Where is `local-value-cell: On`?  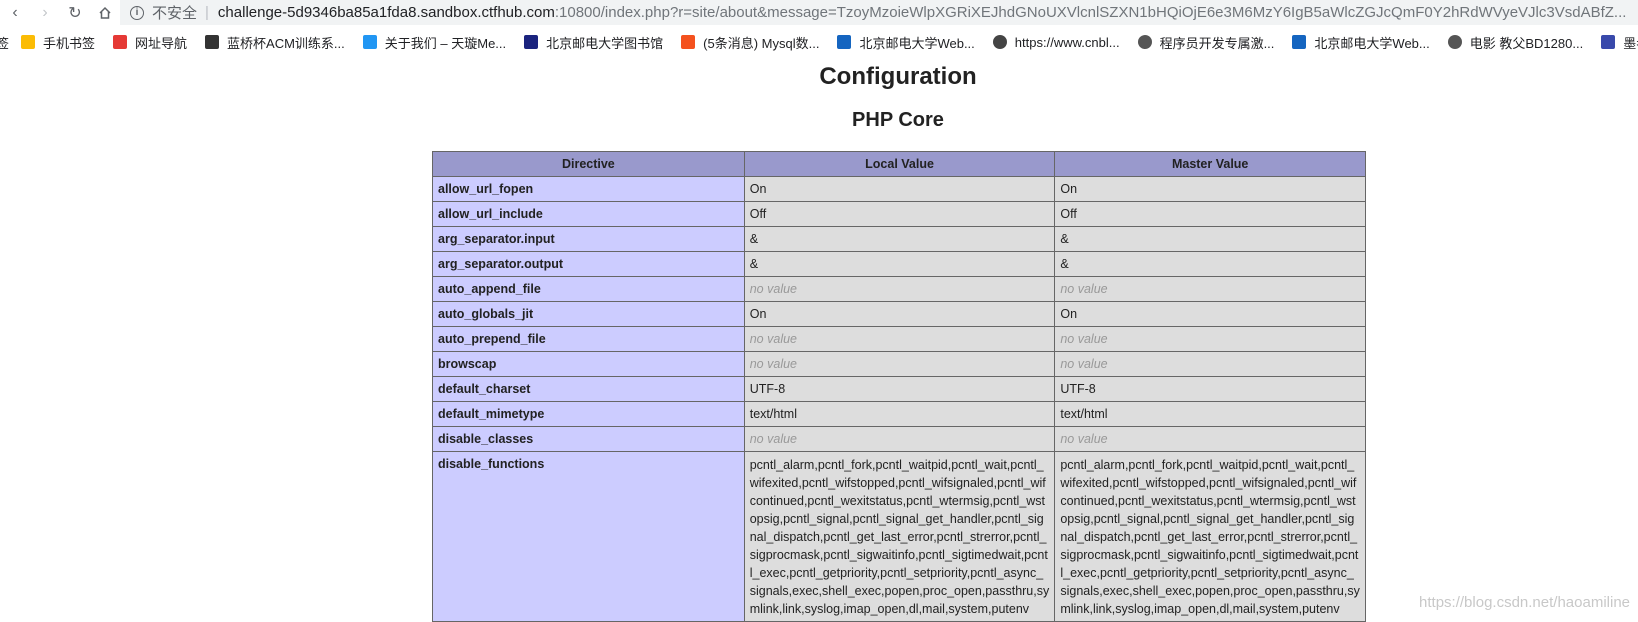
local-value-cell: On is located at coordinates (899, 189).